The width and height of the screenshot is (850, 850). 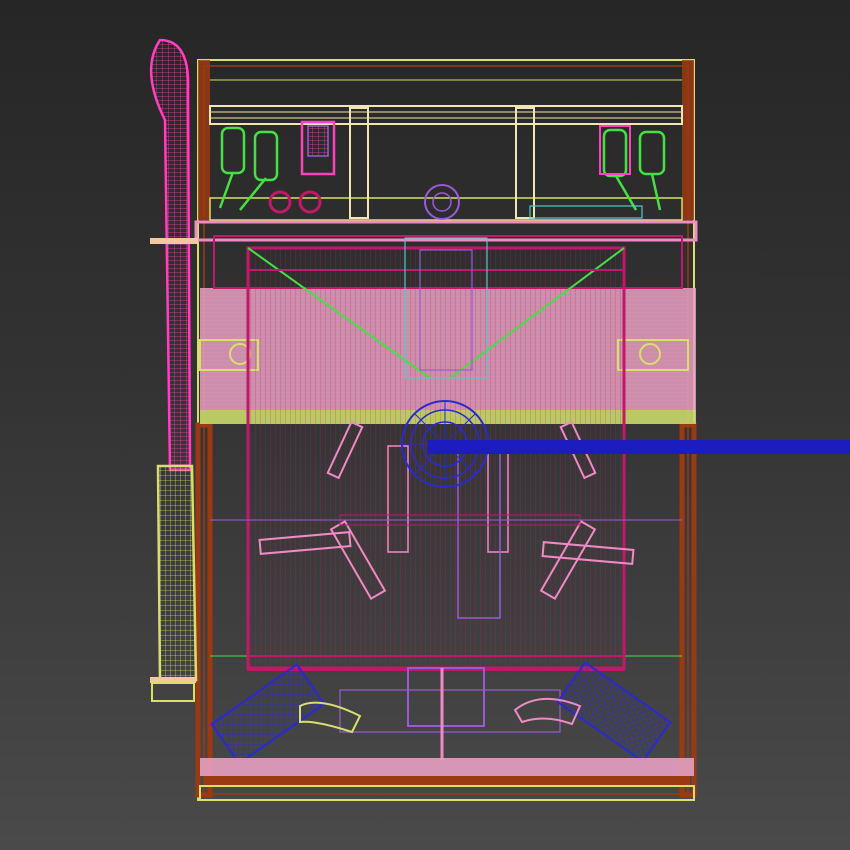 What do you see at coordinates (173, 370) in the screenshot?
I see `left-hose` at bounding box center [173, 370].